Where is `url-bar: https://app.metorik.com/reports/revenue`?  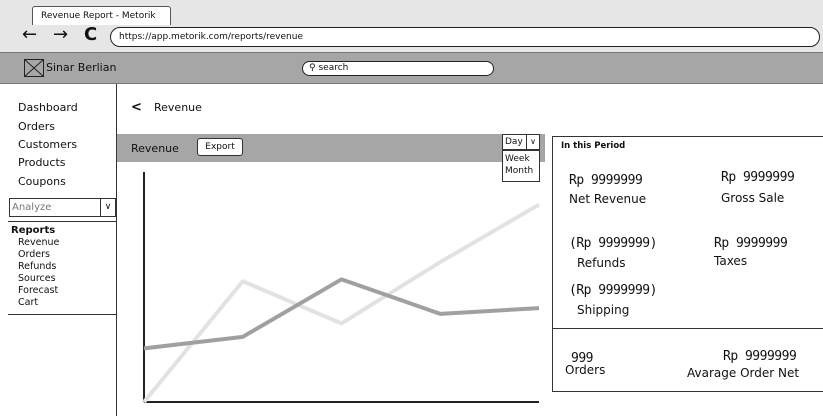
url-bar: https://app.metorik.com/reports/revenue is located at coordinates (465, 37).